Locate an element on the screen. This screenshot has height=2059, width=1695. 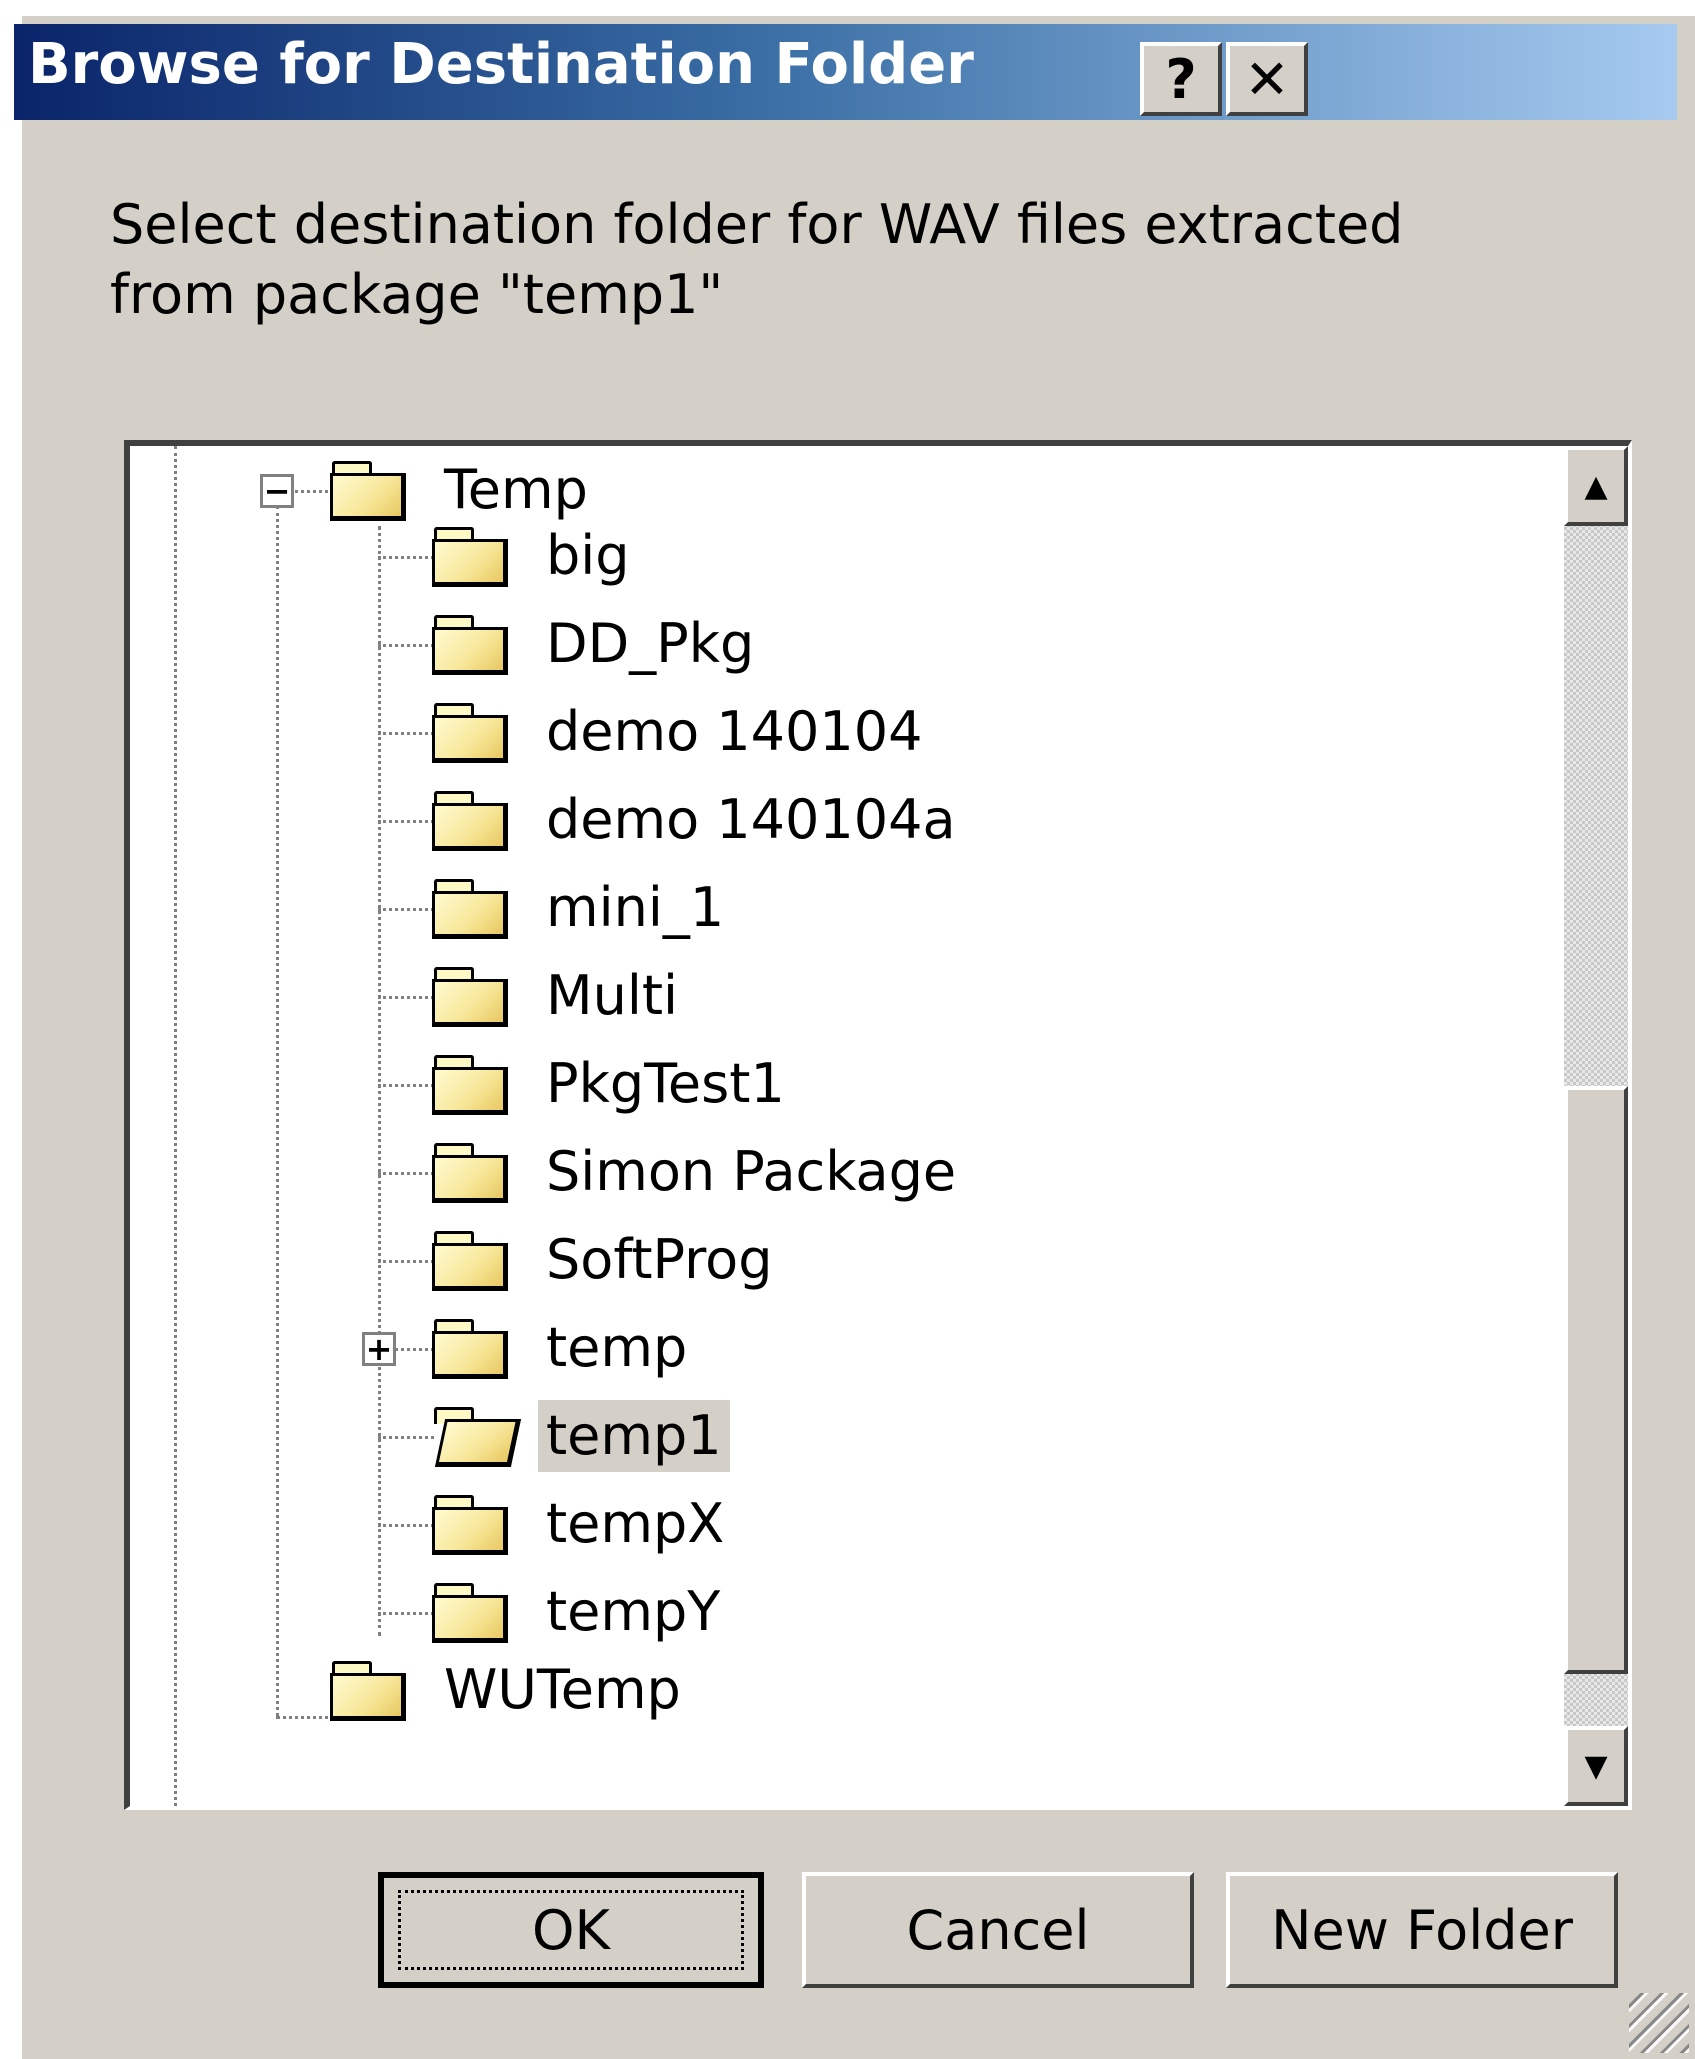
scroll-thumb is located at coordinates (1596, 1380).